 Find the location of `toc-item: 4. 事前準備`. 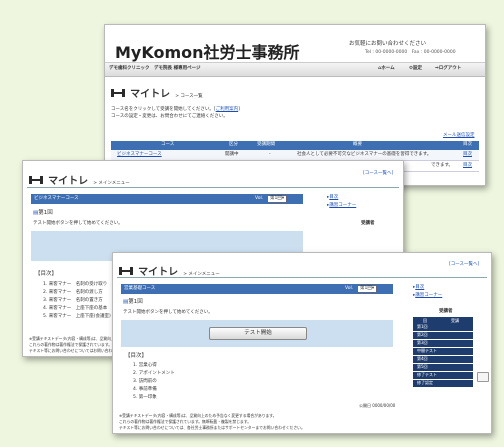

toc-item: 4. 事前準備 is located at coordinates (145, 389).